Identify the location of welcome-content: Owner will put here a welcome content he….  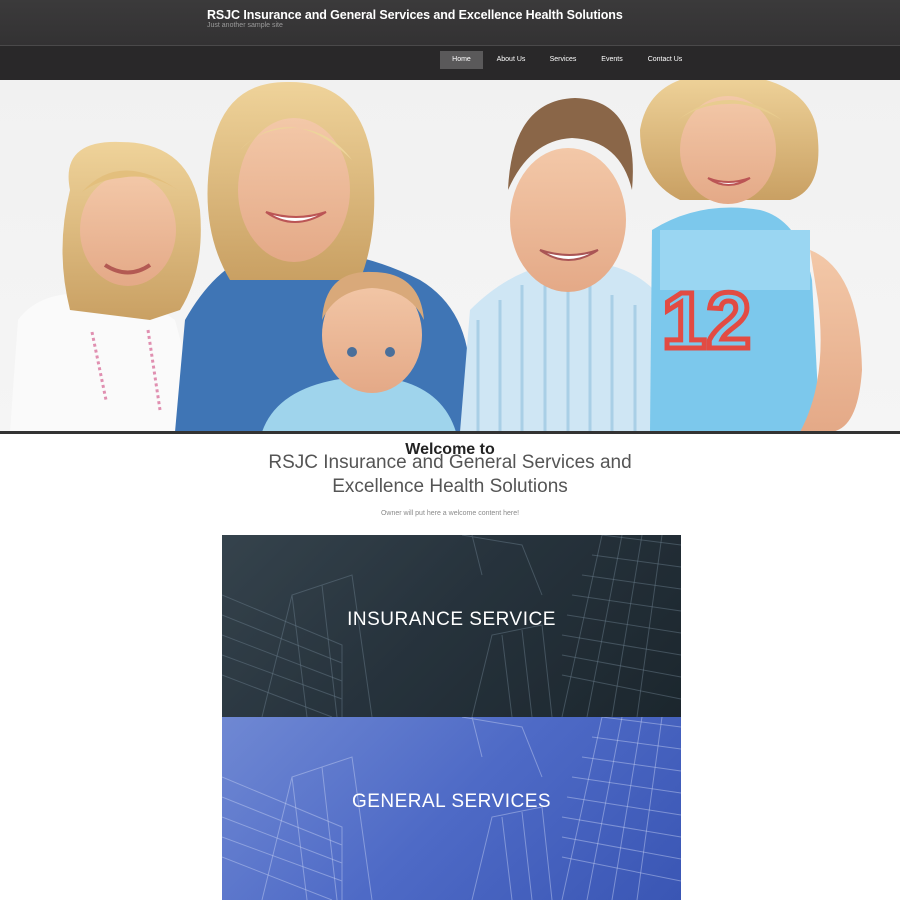
(450, 513).